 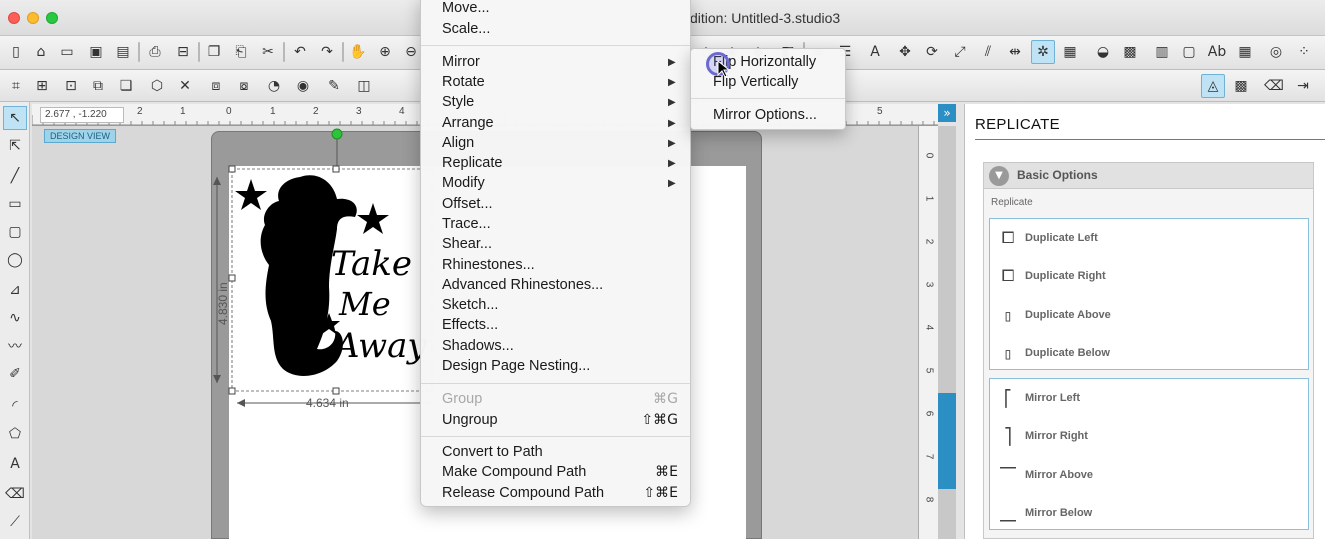 What do you see at coordinates (385, 52) in the screenshot?
I see `zoom-in-icon: ⊕` at bounding box center [385, 52].